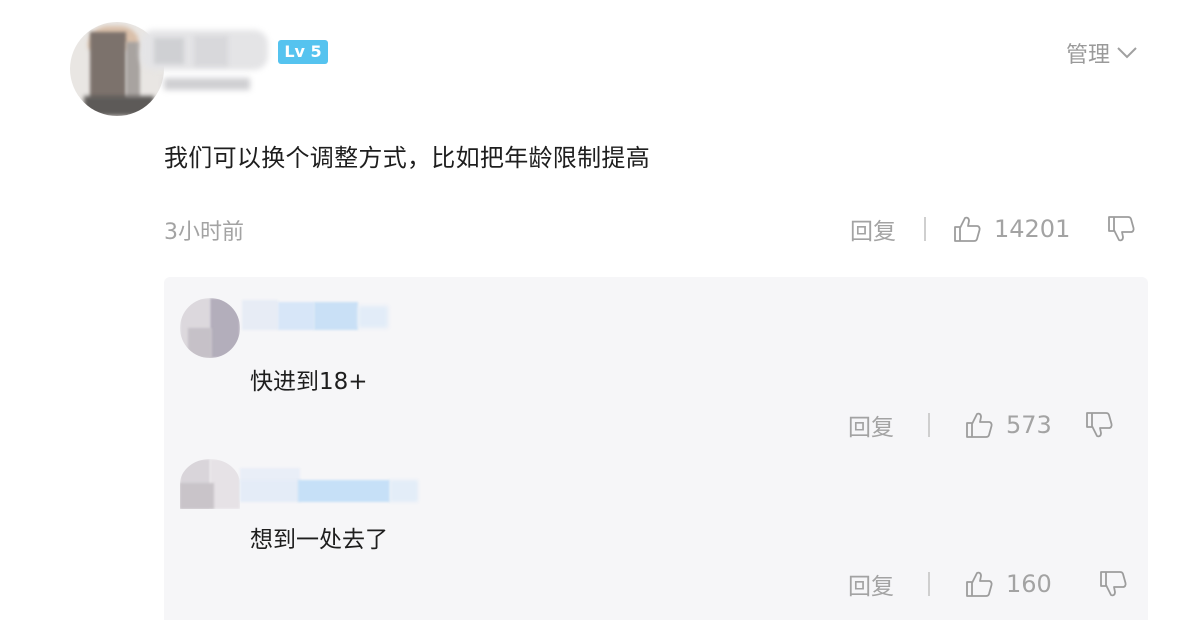 Image resolution: width=1194 pixels, height=620 pixels. Describe the element at coordinates (303, 52) in the screenshot. I see `level-badge: Lv 5` at that location.